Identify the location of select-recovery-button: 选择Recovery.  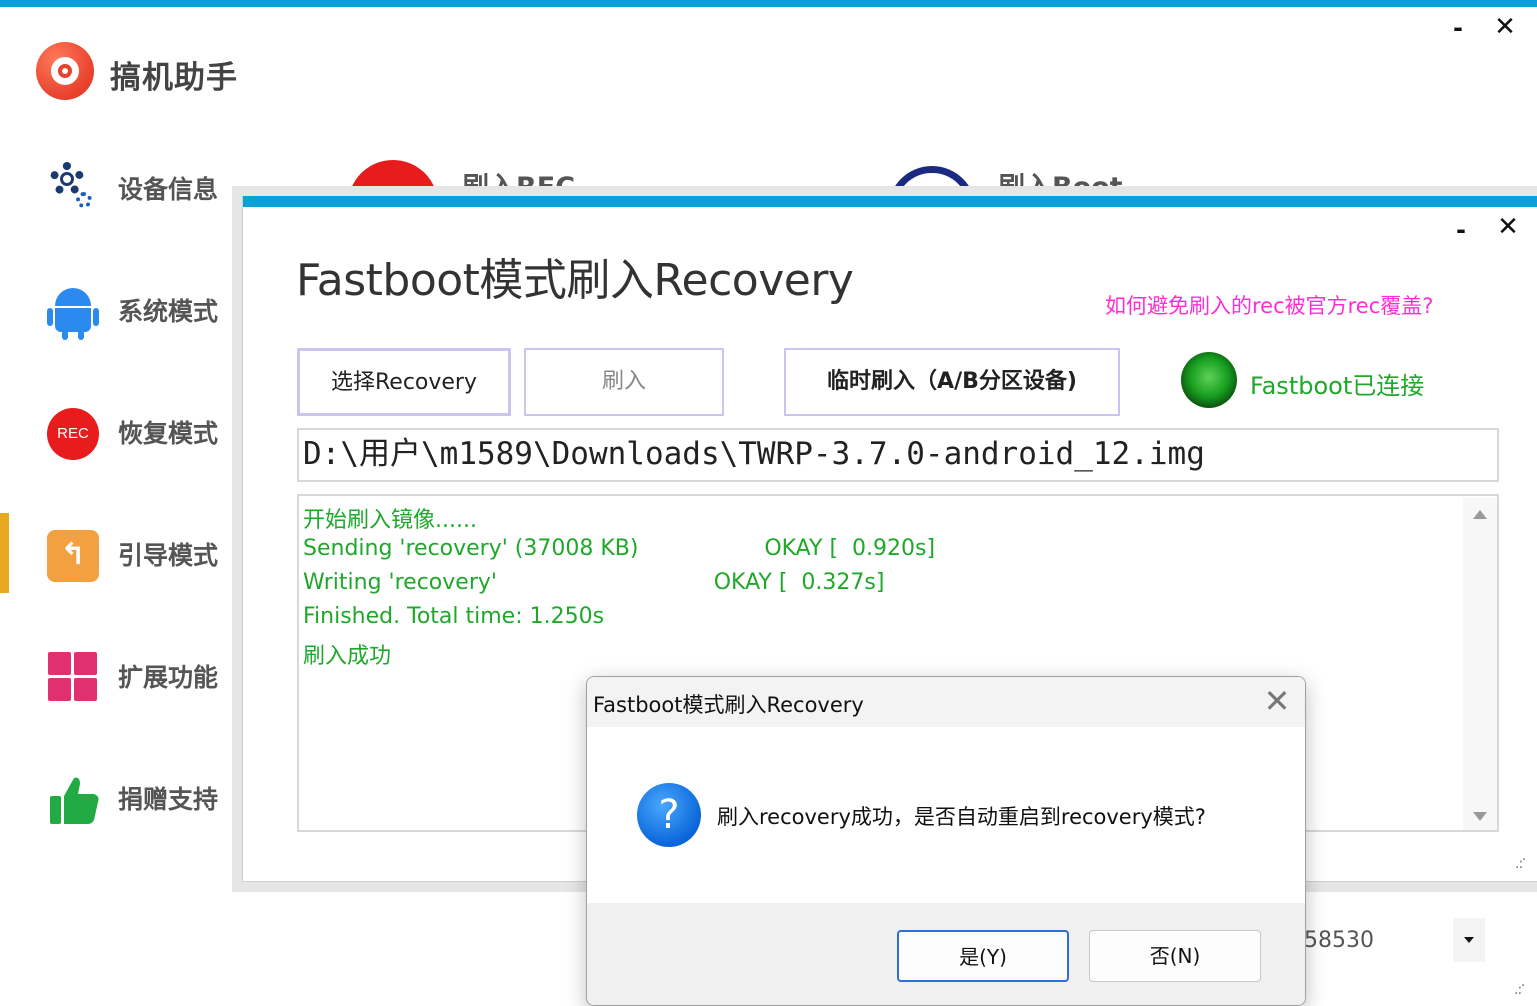
(404, 382).